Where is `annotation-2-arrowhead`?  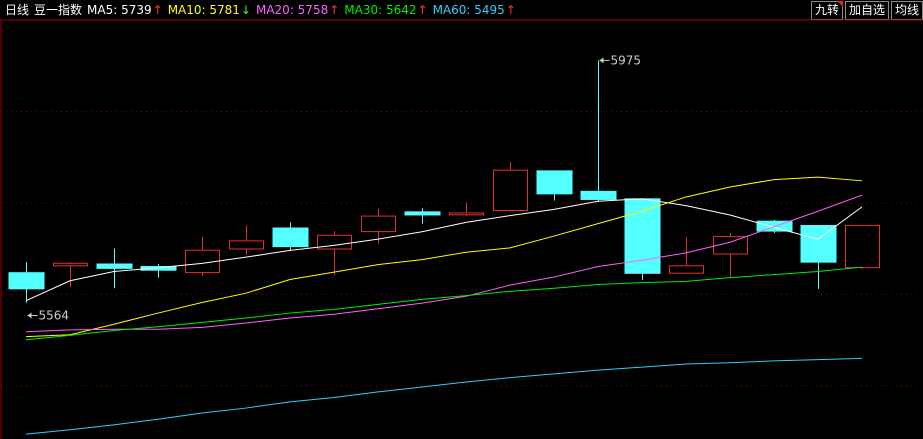 annotation-2-arrowhead is located at coordinates (29, 315).